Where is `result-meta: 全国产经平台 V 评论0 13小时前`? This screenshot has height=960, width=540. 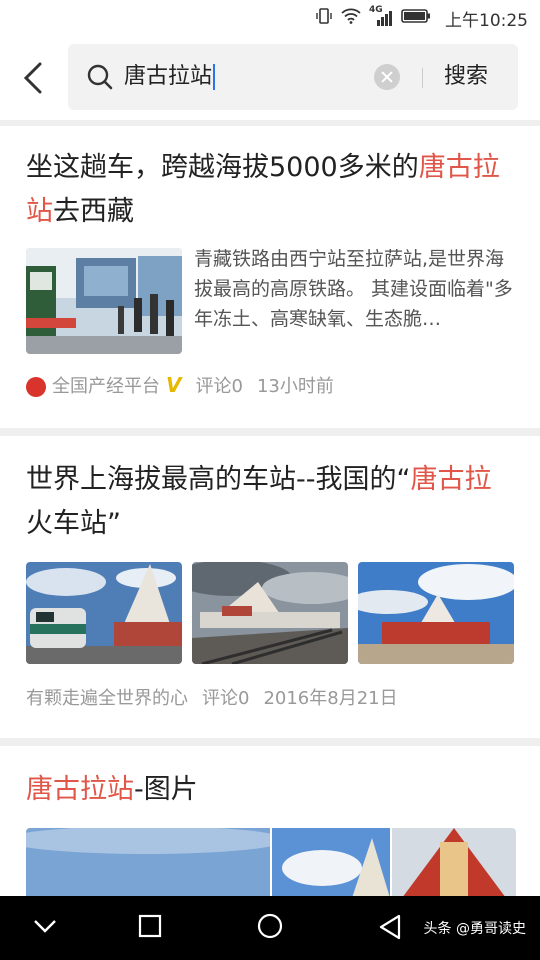 result-meta: 全国产经平台 V 评论0 13小时前 is located at coordinates (187, 385).